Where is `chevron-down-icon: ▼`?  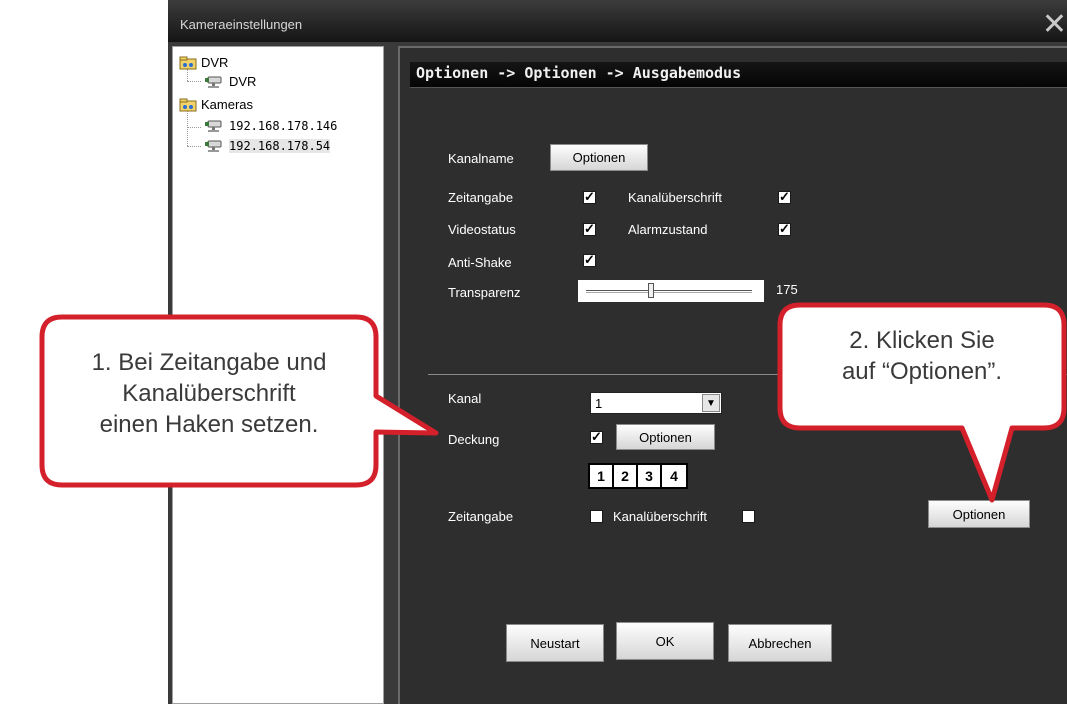
chevron-down-icon: ▼ is located at coordinates (711, 403).